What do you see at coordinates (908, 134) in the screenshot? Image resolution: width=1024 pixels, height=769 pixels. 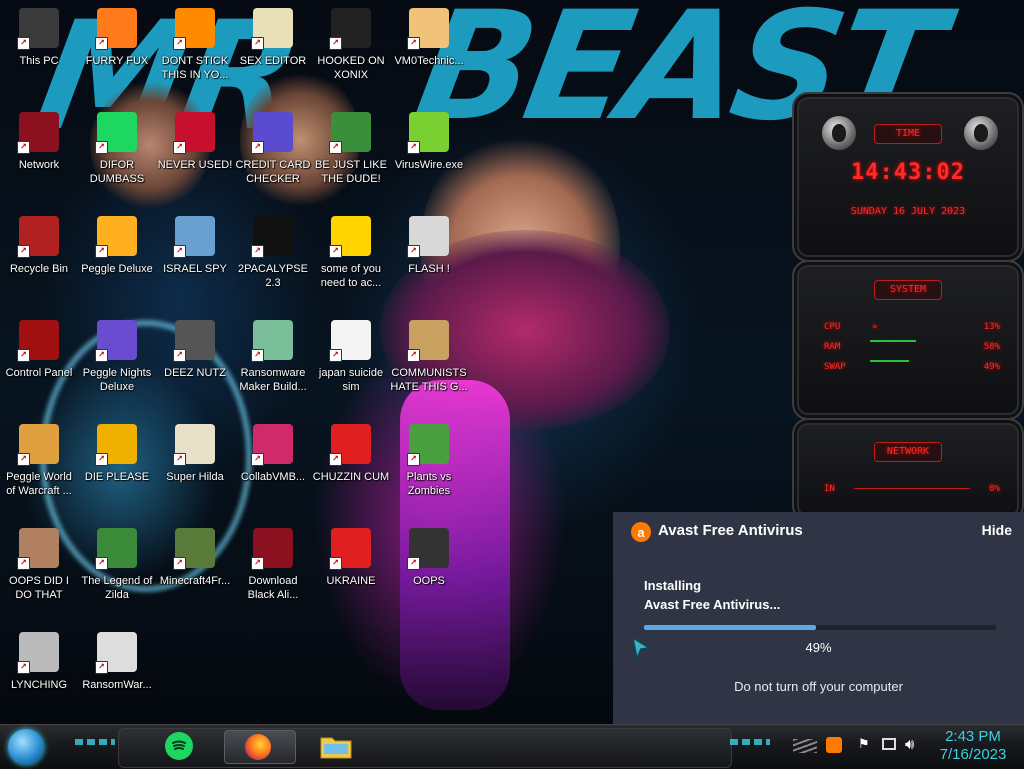 I see `gadget-time-title: TIME` at bounding box center [908, 134].